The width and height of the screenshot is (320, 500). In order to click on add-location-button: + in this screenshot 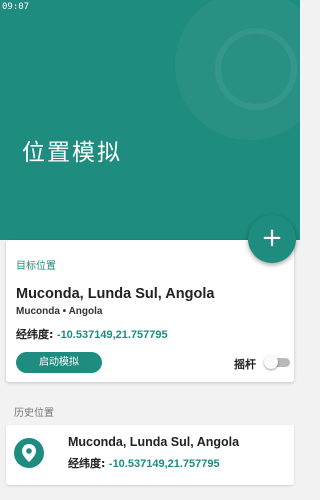, I will do `click(272, 239)`.